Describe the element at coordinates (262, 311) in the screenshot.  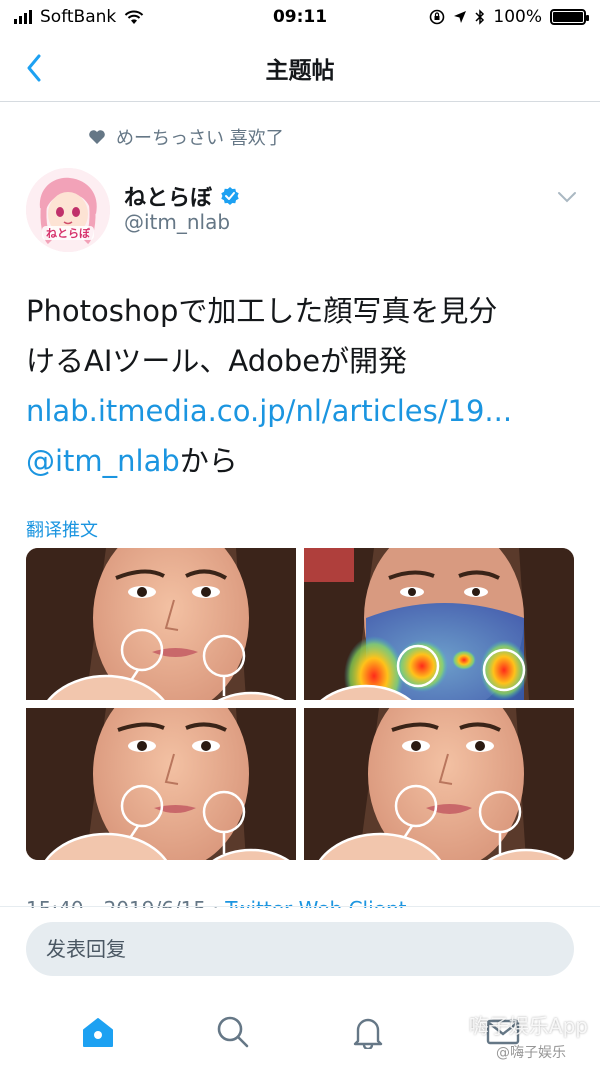
I see `tweet-text-line-1: Photoshopで加工した顔写真を見分` at that location.